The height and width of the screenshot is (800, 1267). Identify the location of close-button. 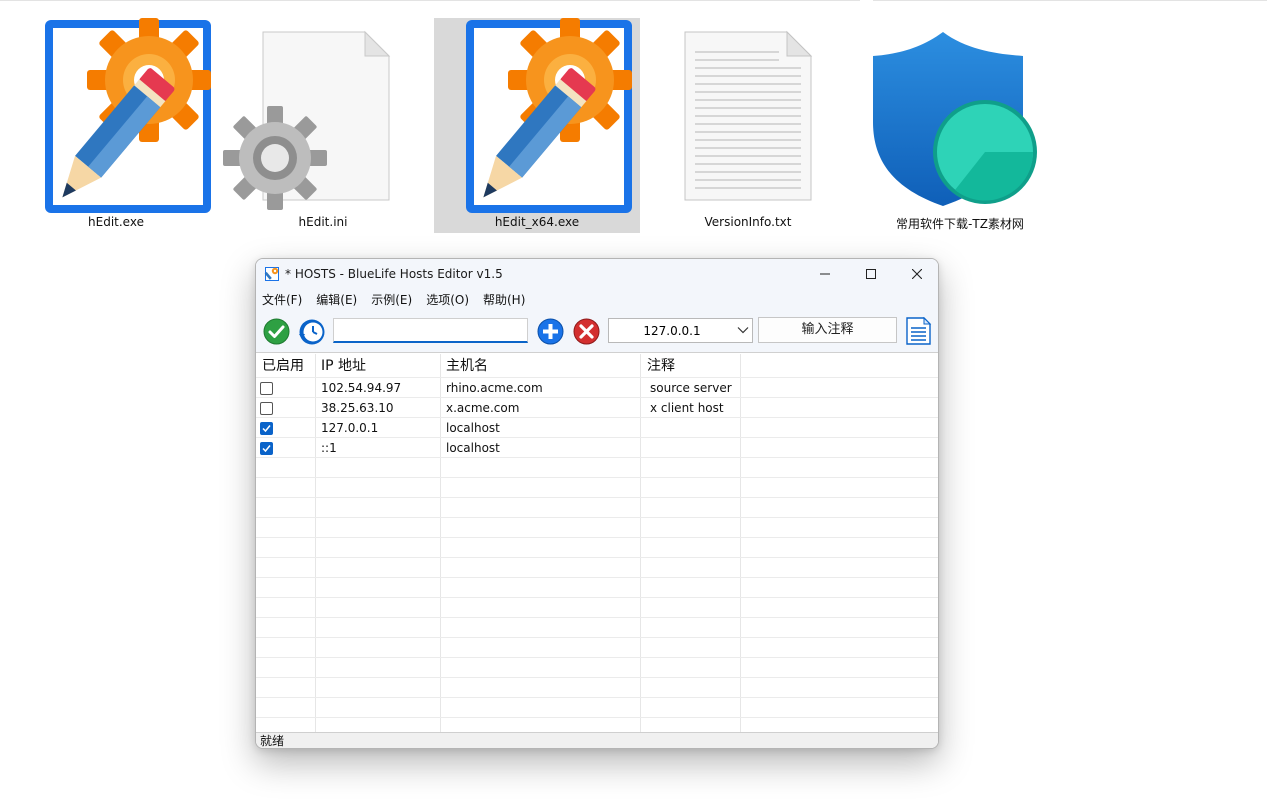
(916, 274).